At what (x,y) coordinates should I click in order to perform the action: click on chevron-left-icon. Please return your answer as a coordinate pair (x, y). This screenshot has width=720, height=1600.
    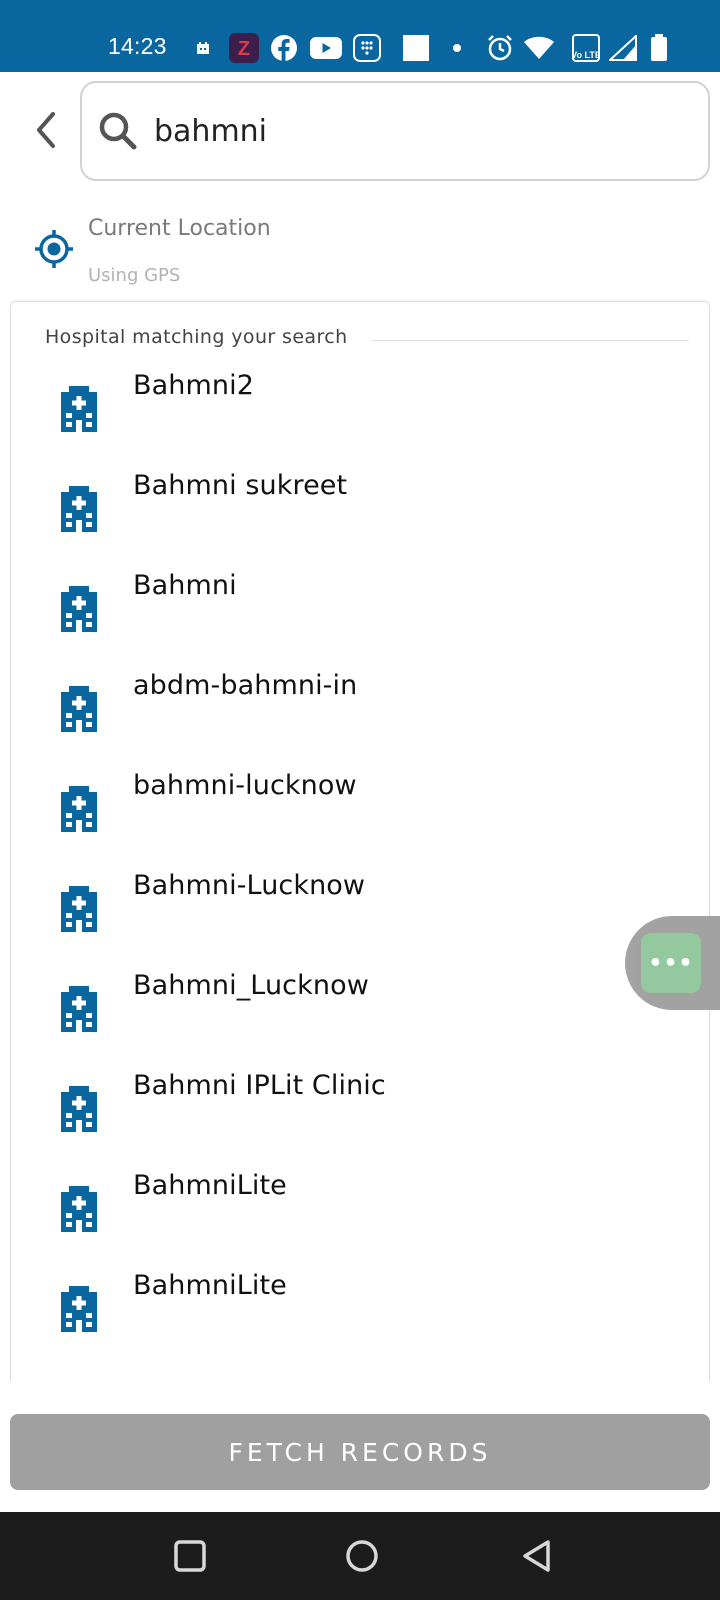
    Looking at the image, I should click on (46, 130).